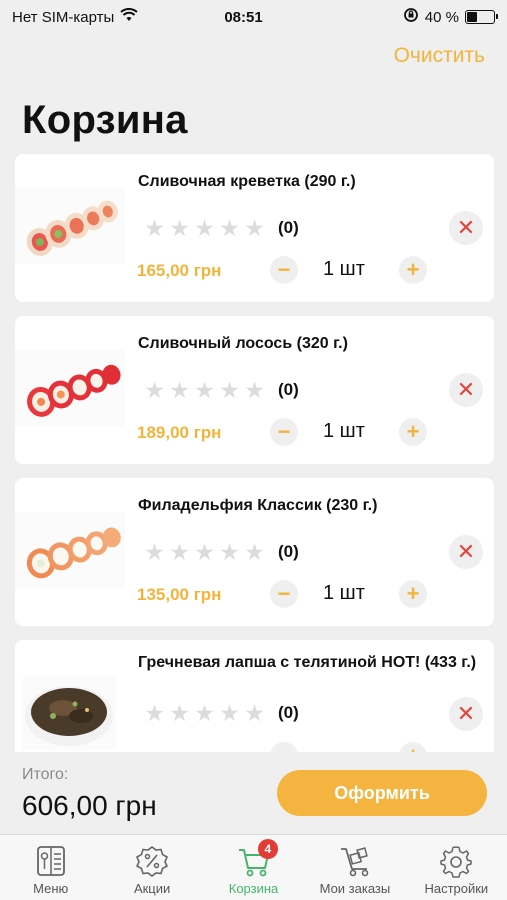  Describe the element at coordinates (63, 17) in the screenshot. I see `carrier-text: Нет SIM-карты` at that location.